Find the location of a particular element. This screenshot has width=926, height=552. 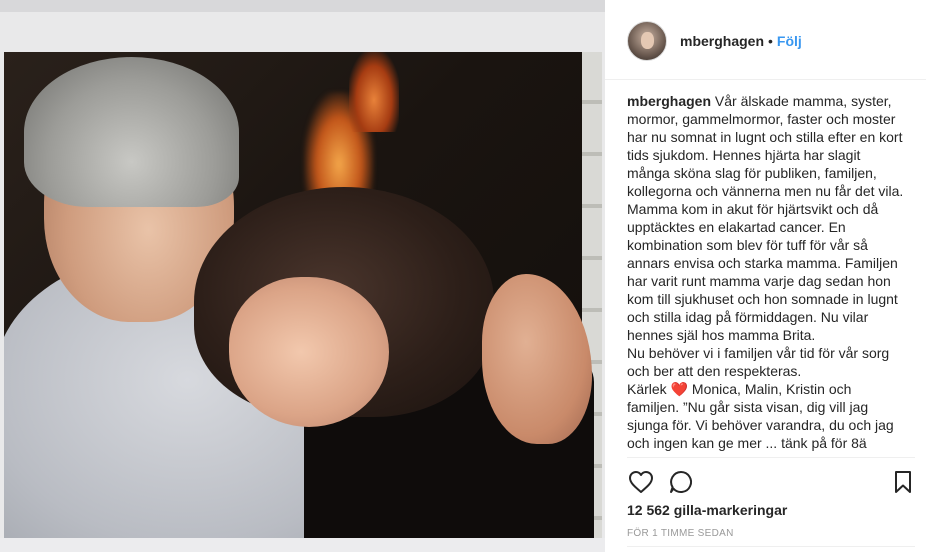

post-header: mberghagen • Följ is located at coordinates (765, 40).